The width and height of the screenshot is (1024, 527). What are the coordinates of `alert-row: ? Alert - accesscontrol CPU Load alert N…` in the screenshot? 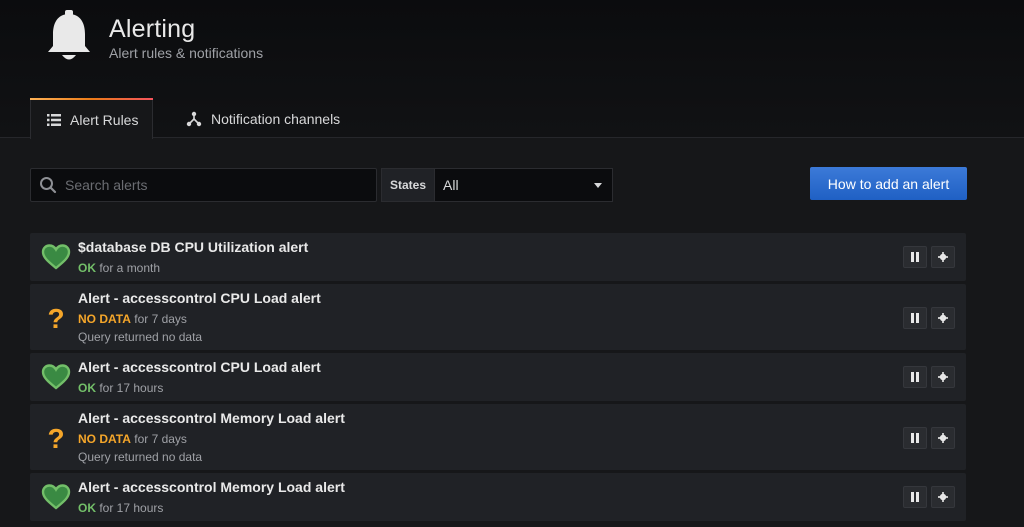 It's located at (498, 317).